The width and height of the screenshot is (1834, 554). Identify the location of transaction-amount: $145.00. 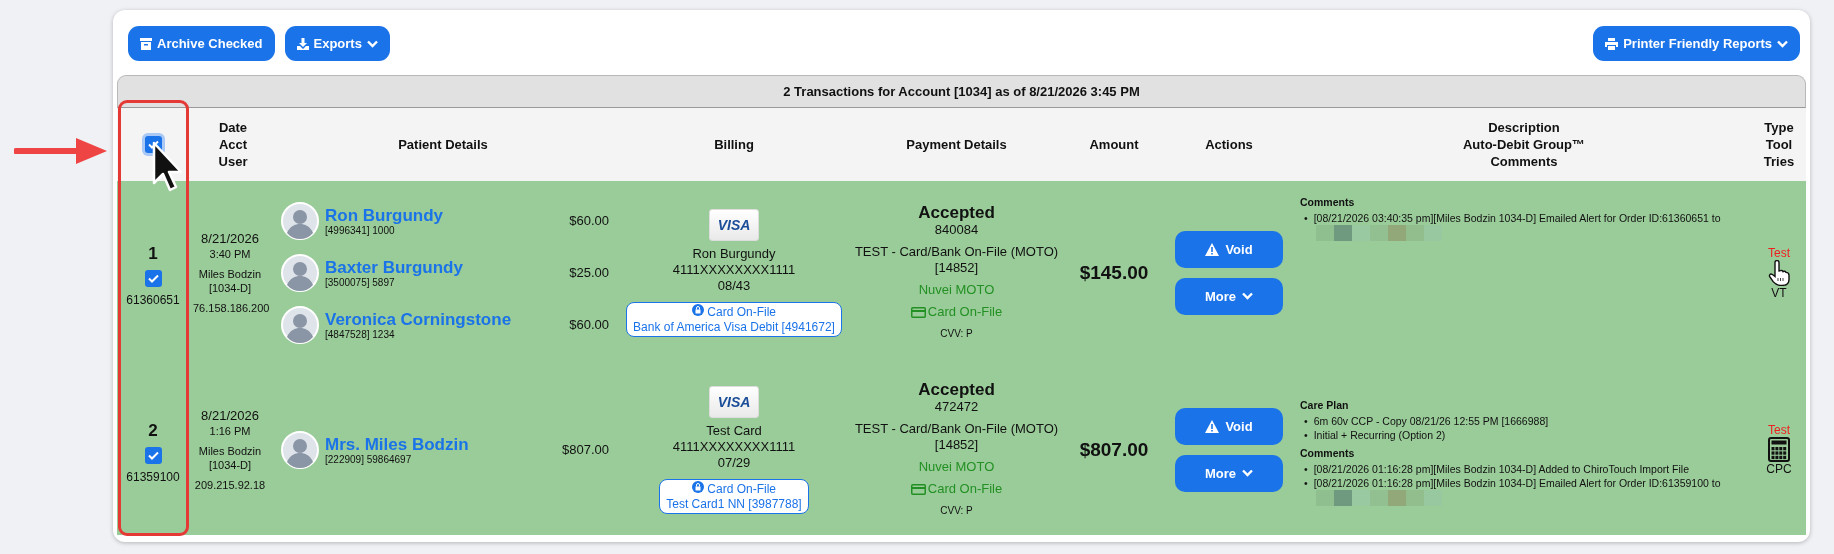
(1114, 272).